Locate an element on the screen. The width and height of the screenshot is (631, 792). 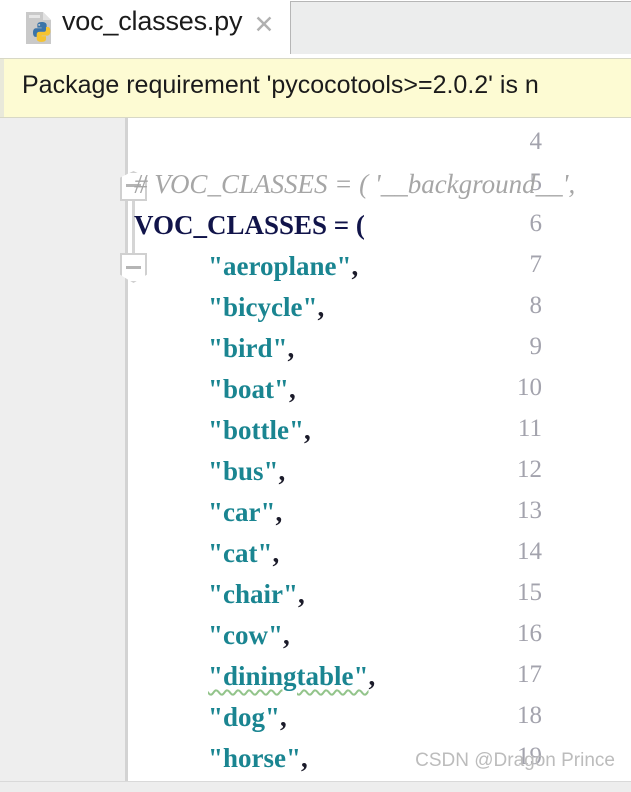
code-line: "boat", is located at coordinates (252, 389).